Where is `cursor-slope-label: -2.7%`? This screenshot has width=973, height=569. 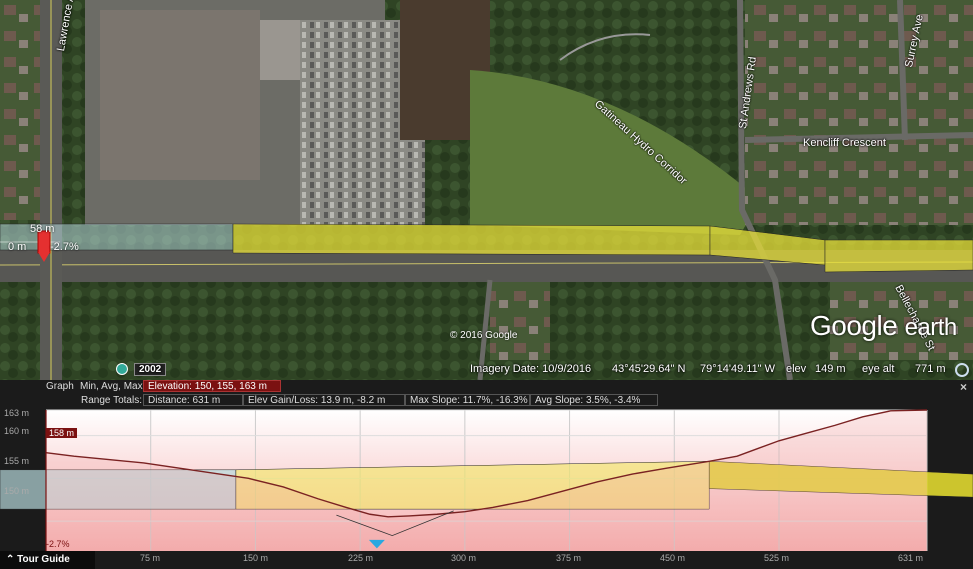
cursor-slope-label: -2.7% is located at coordinates (58, 544).